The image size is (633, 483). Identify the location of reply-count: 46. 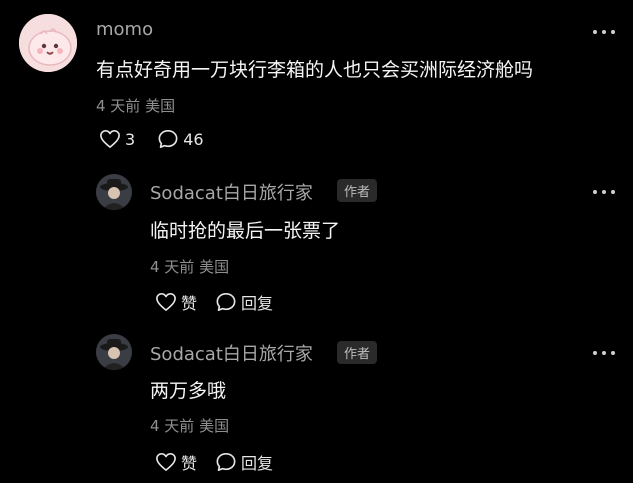
(193, 139).